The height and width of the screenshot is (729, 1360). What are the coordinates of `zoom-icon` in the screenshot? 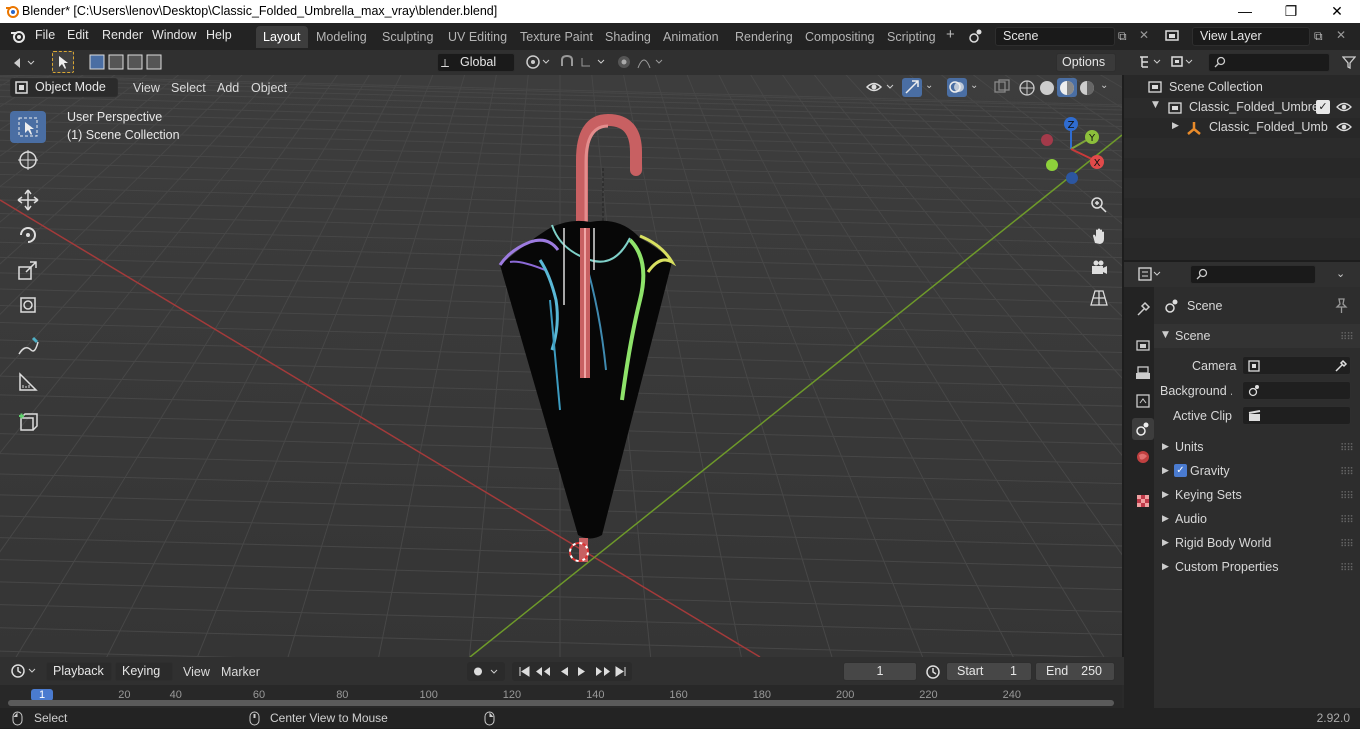 It's located at (1099, 205).